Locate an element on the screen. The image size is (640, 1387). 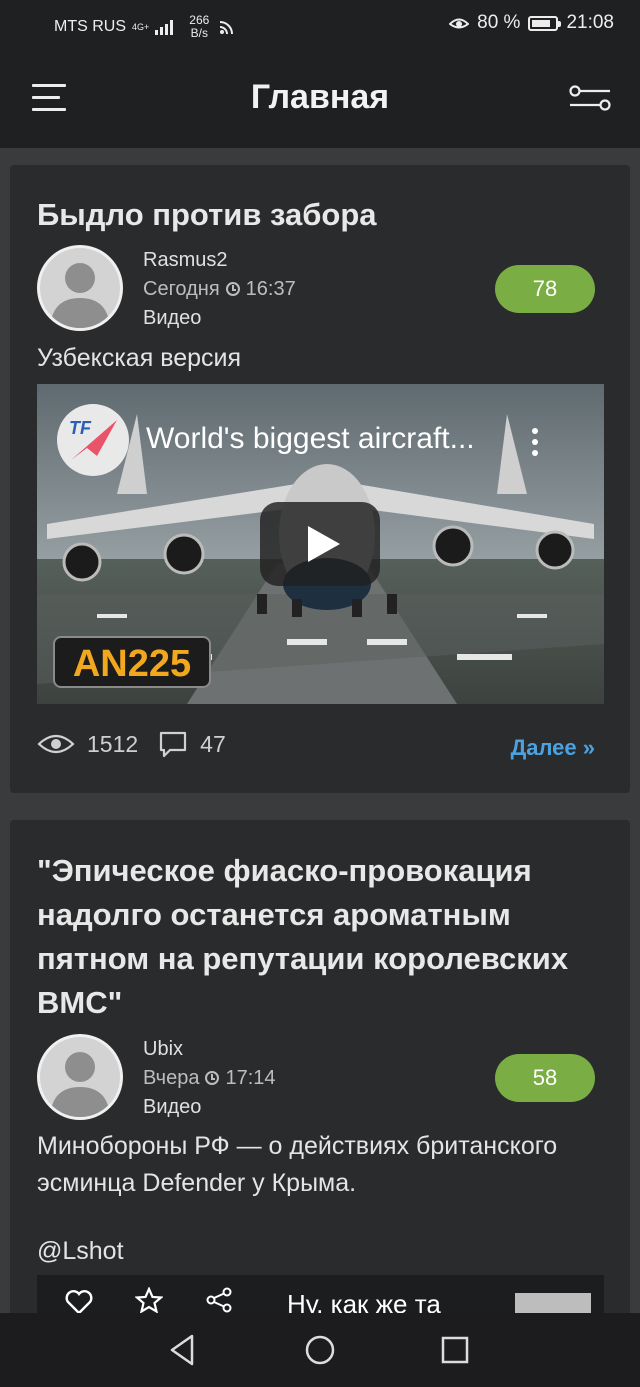
play-button is located at coordinates (320, 544).